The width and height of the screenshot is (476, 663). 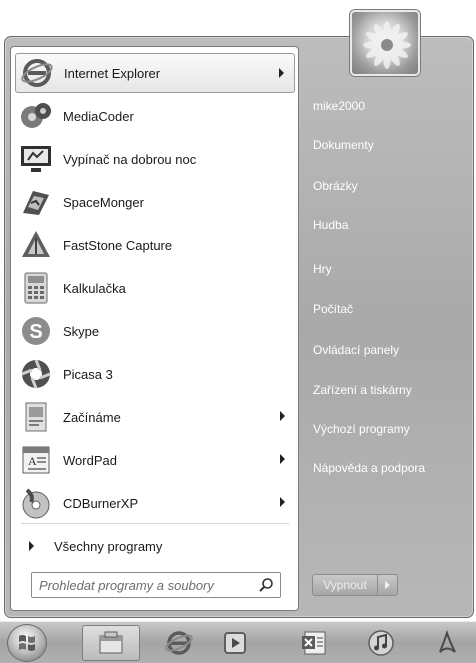 I want to click on spacemonger-icon, so click(x=36, y=202).